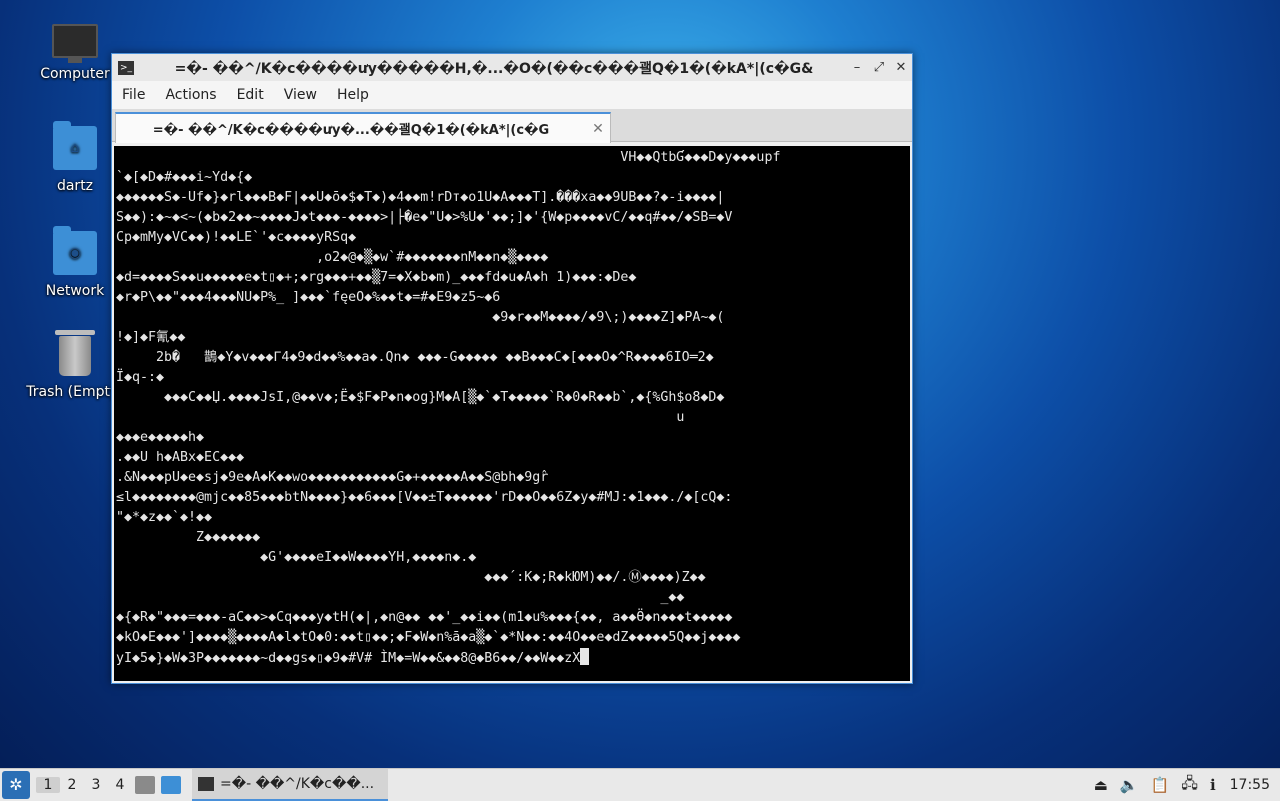 The height and width of the screenshot is (801, 1280). I want to click on terminal-line: VH◆◆QtbƓ◆◆◆D◆y◆◆◆upf, so click(448, 157).